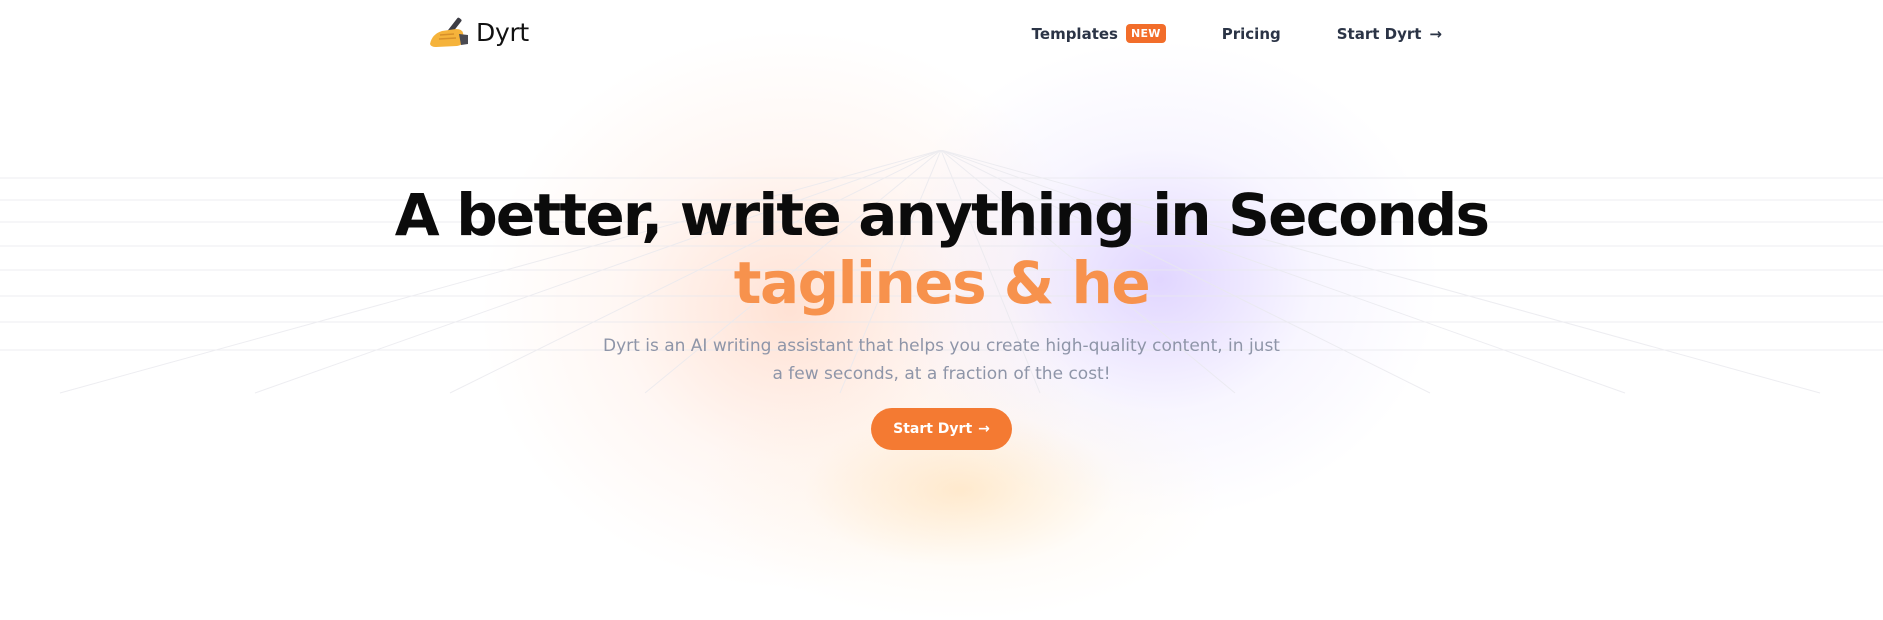  I want to click on nav-links: Templates NEW Pricing Start Dyrt →, so click(1237, 33).